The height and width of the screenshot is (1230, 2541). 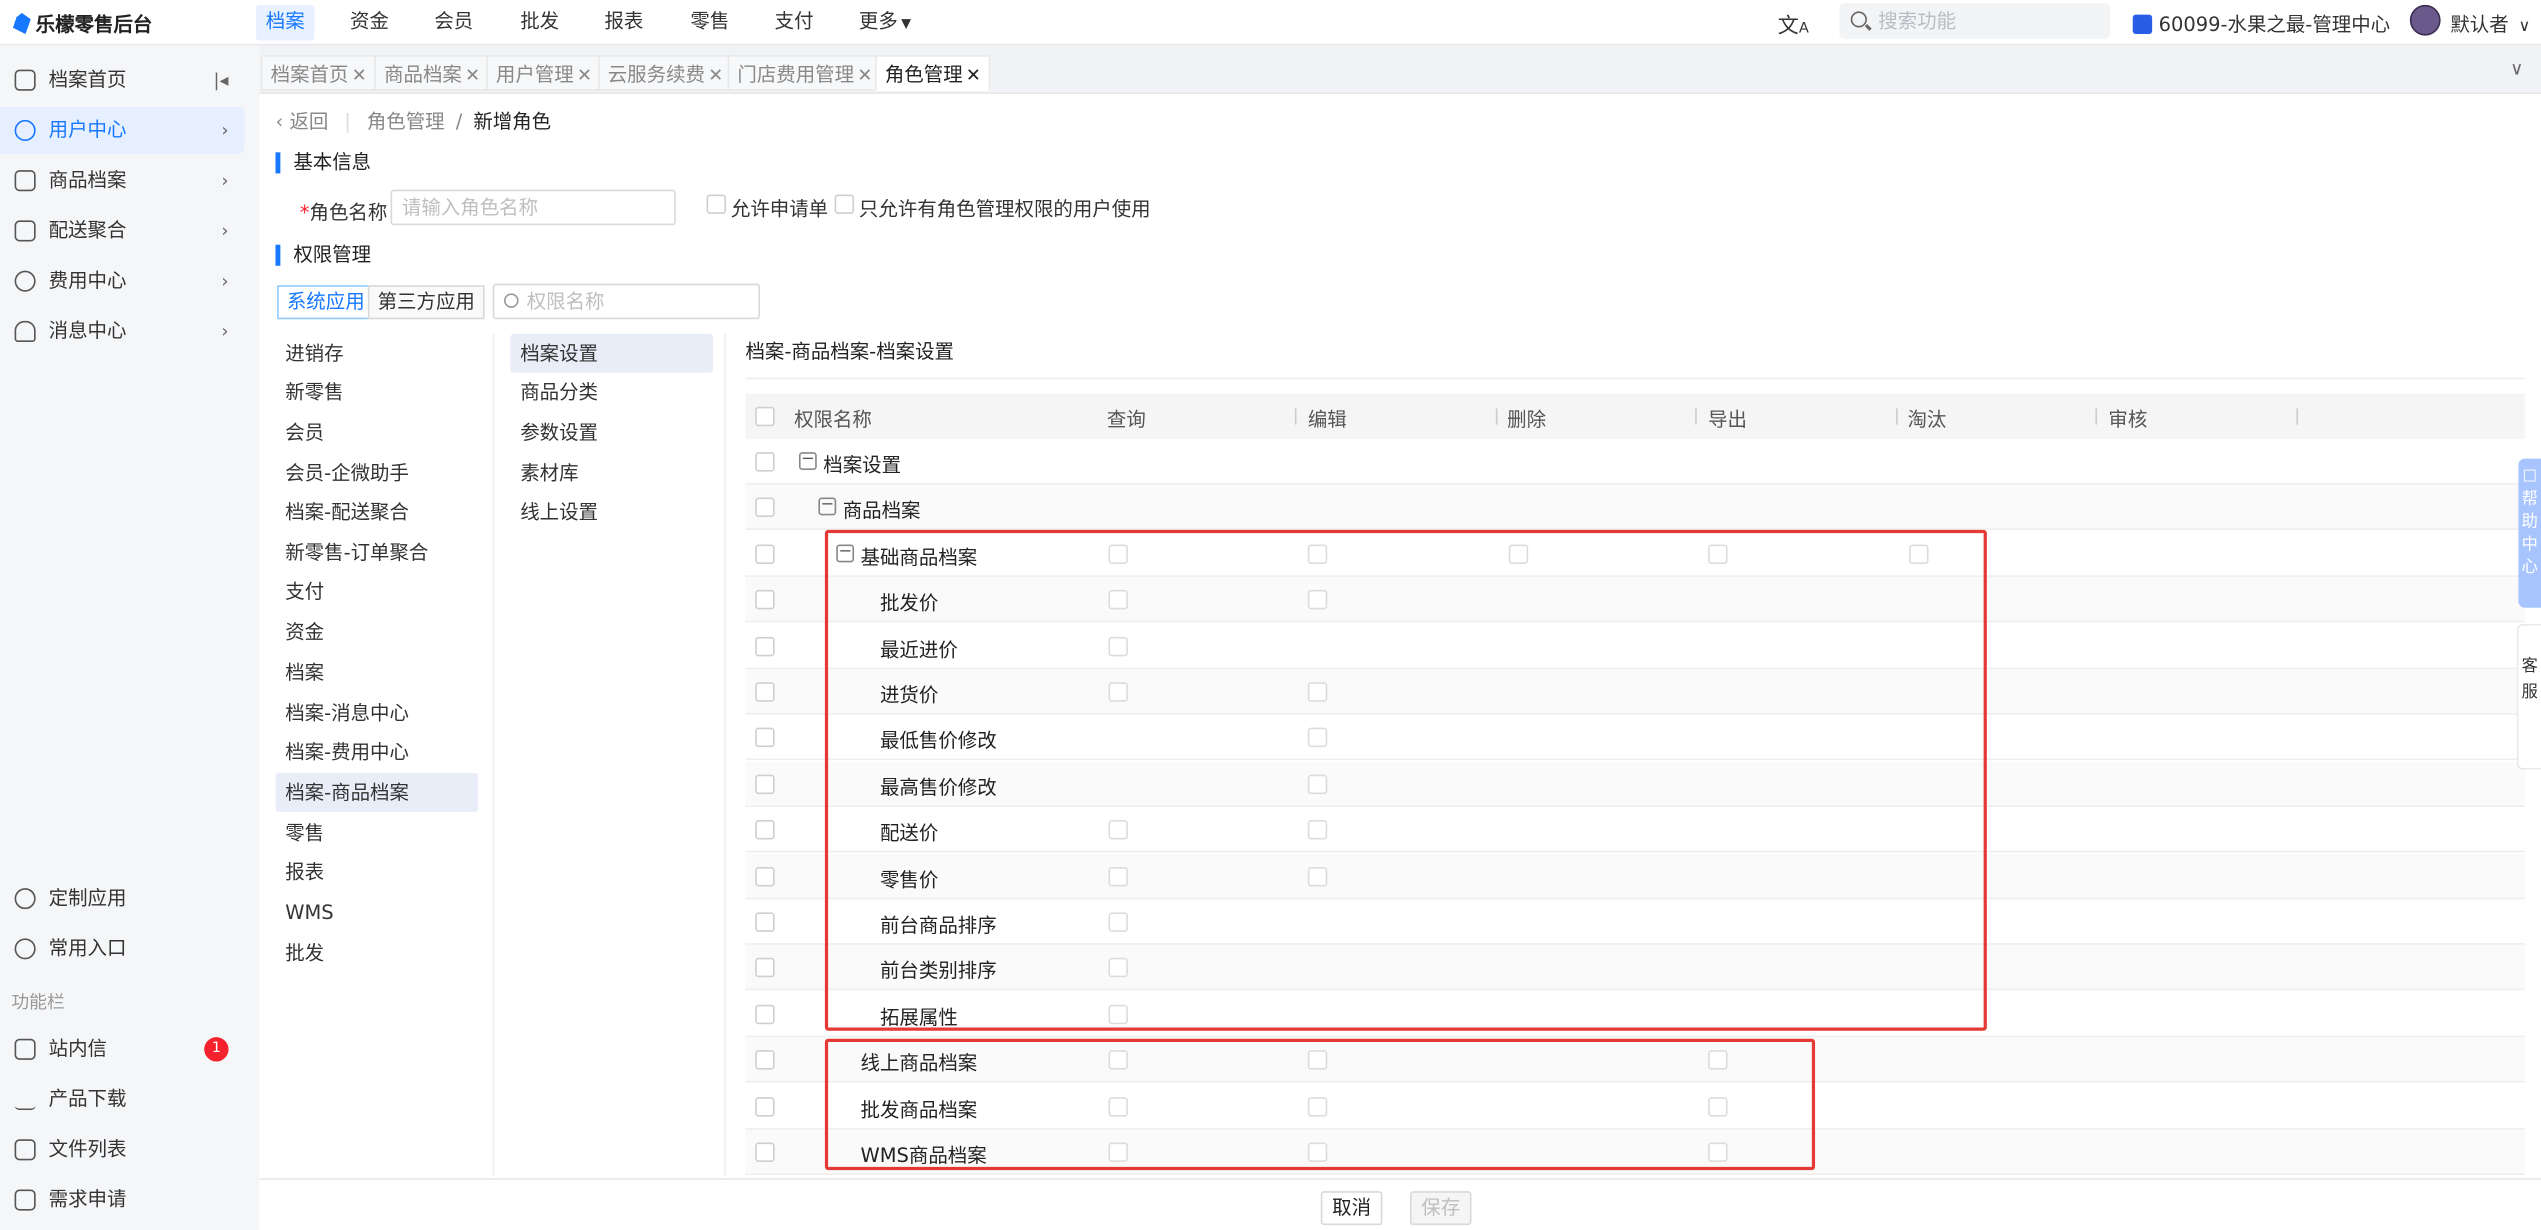 I want to click on admin-only-checkbox, so click(x=844, y=204).